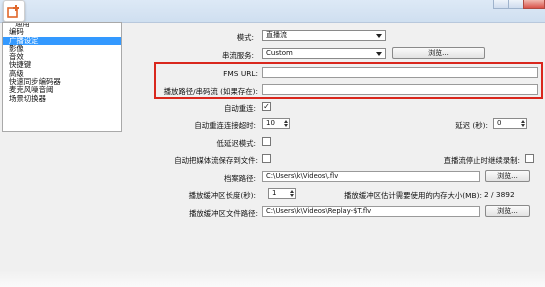  What do you see at coordinates (276, 35) in the screenshot?
I see `mode-value: 直播流` at bounding box center [276, 35].